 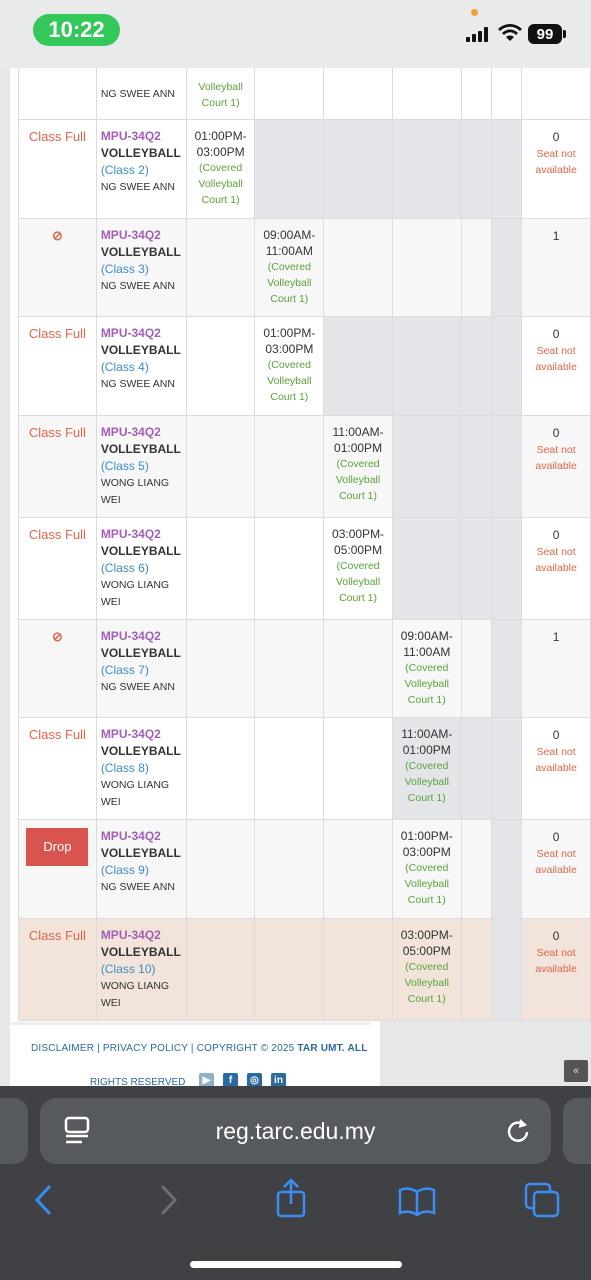 I want to click on class-number: (Class 7), so click(x=141, y=670).